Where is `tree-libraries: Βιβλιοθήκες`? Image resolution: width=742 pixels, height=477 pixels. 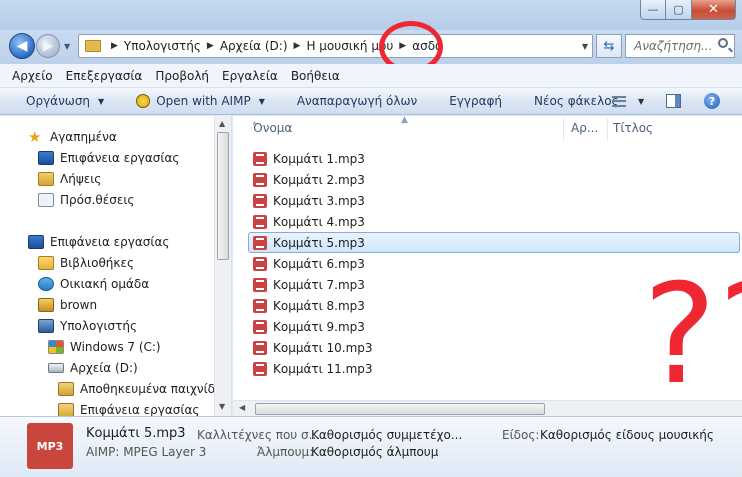
tree-libraries: Βιβλιοθήκες is located at coordinates (86, 263).